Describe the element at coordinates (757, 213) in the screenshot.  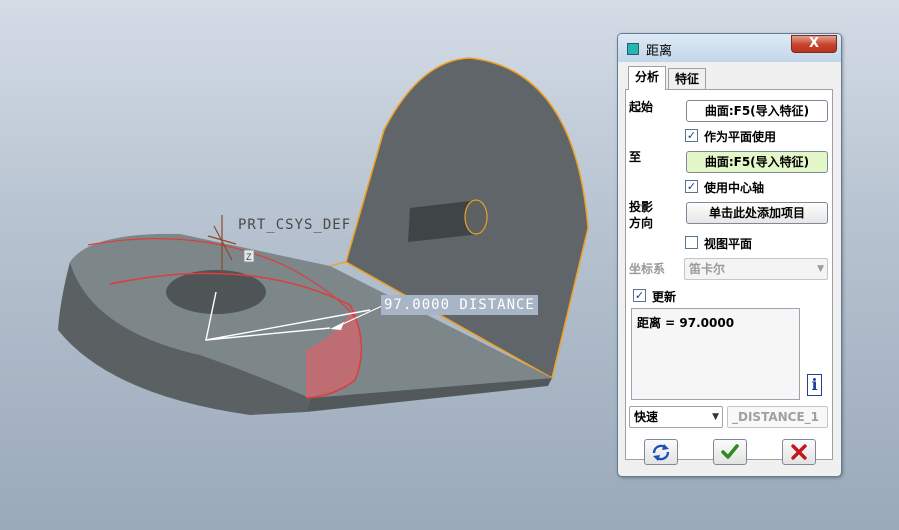
I see `projection-add-button: 单击此处添加项目` at that location.